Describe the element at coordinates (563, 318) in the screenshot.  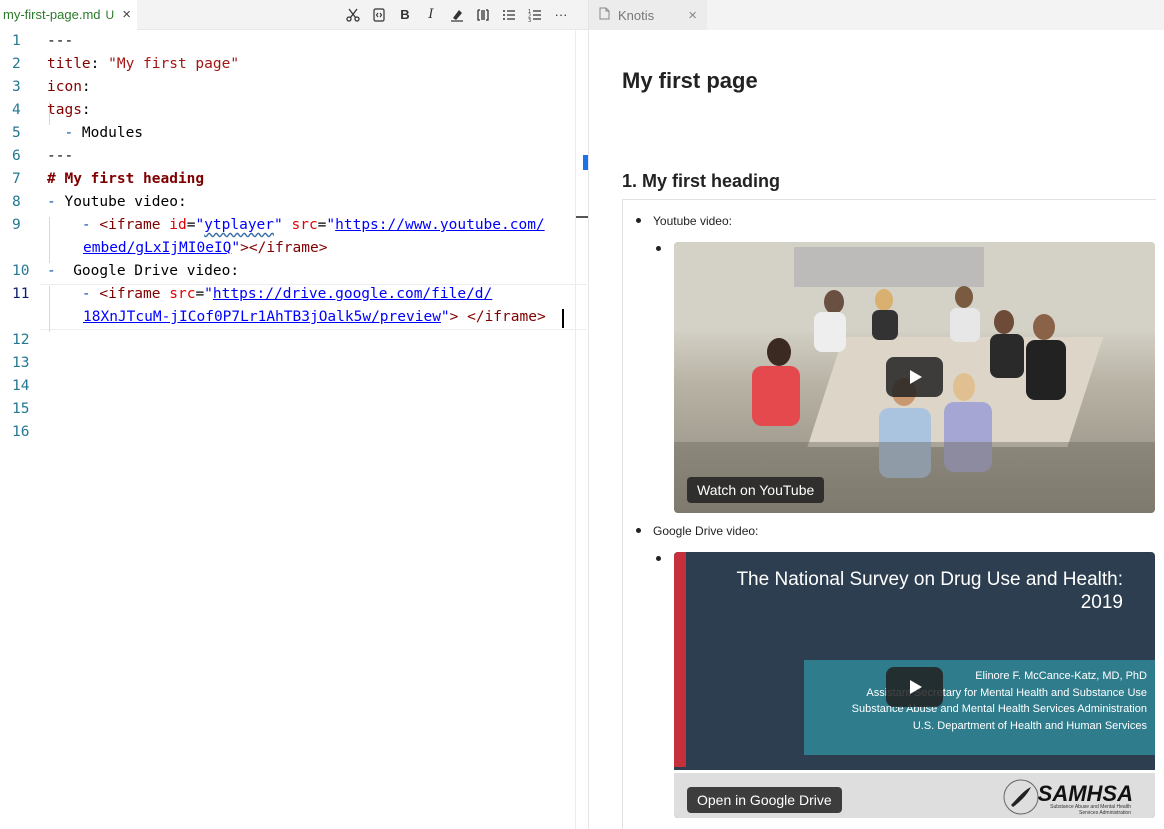
I see `text-cursor` at that location.